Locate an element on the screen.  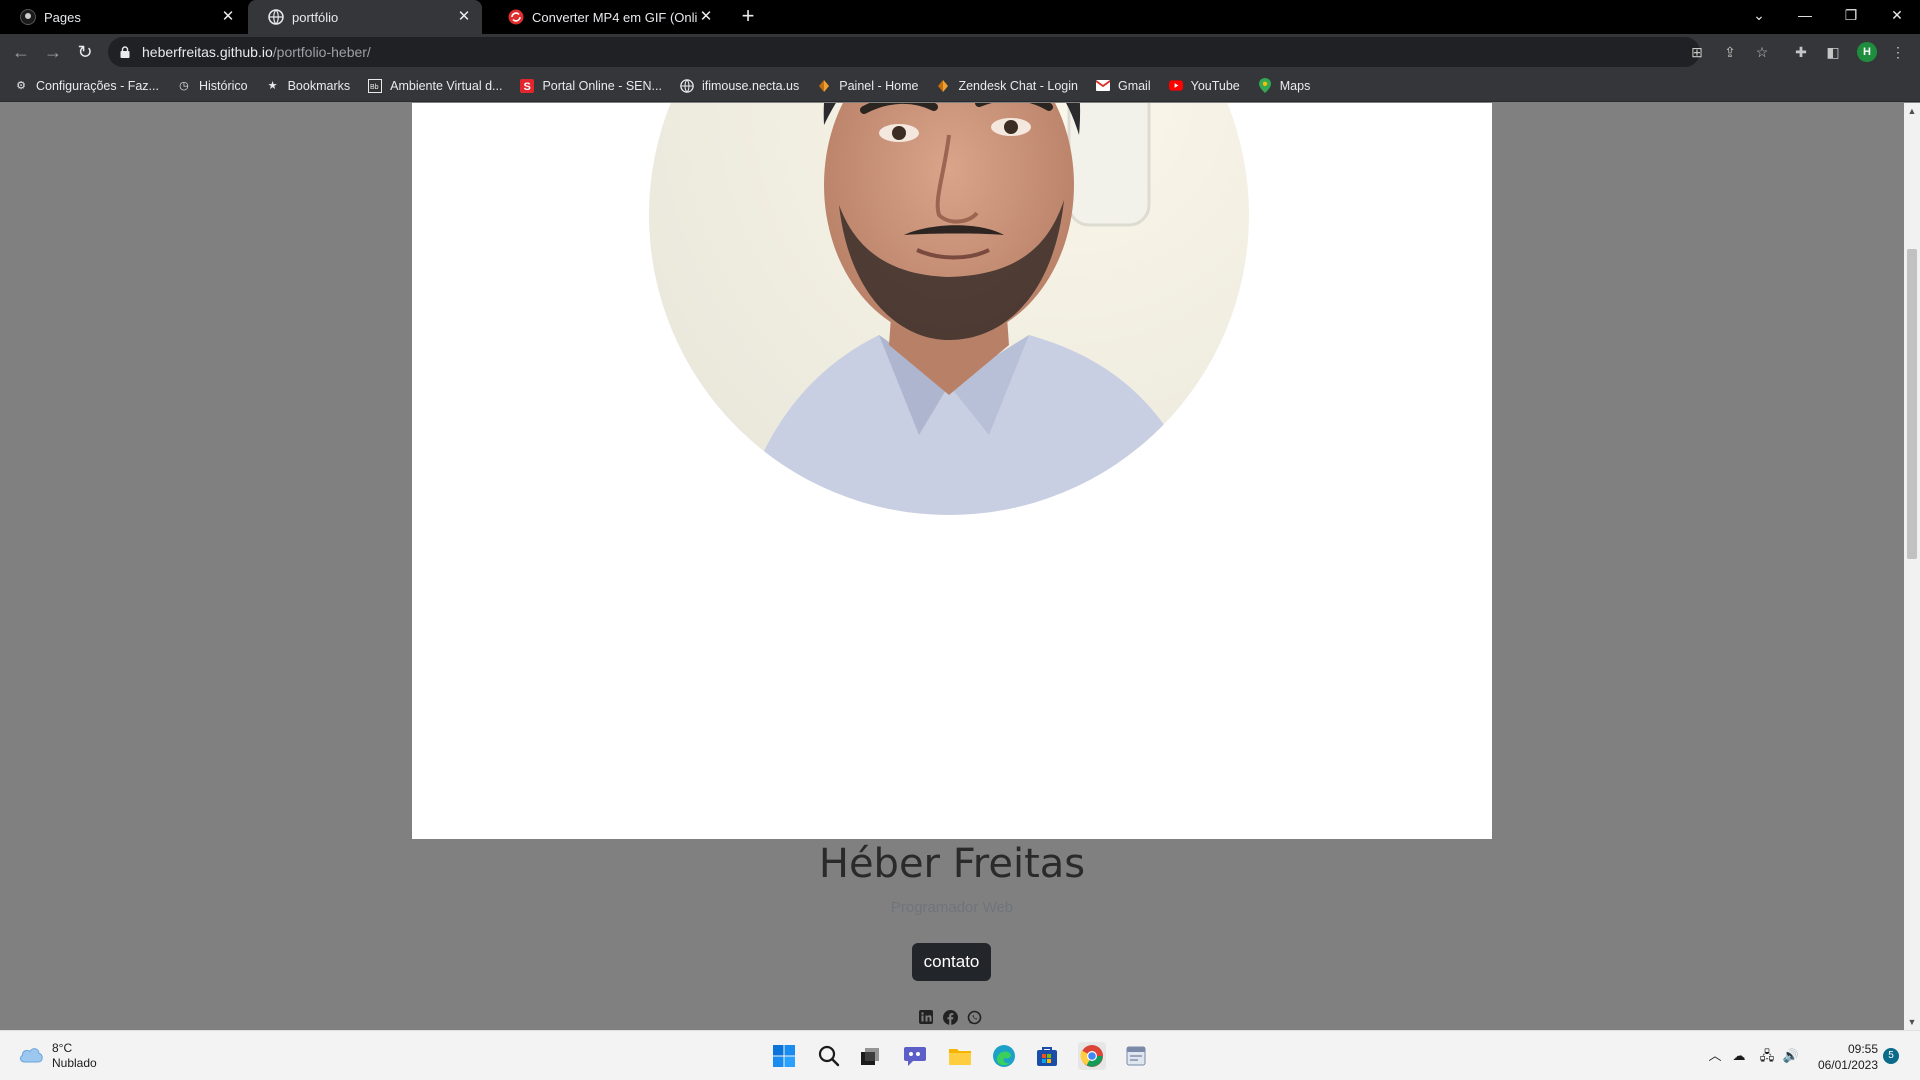
tab-portfolio: portfólio ✕ is located at coordinates (365, 17).